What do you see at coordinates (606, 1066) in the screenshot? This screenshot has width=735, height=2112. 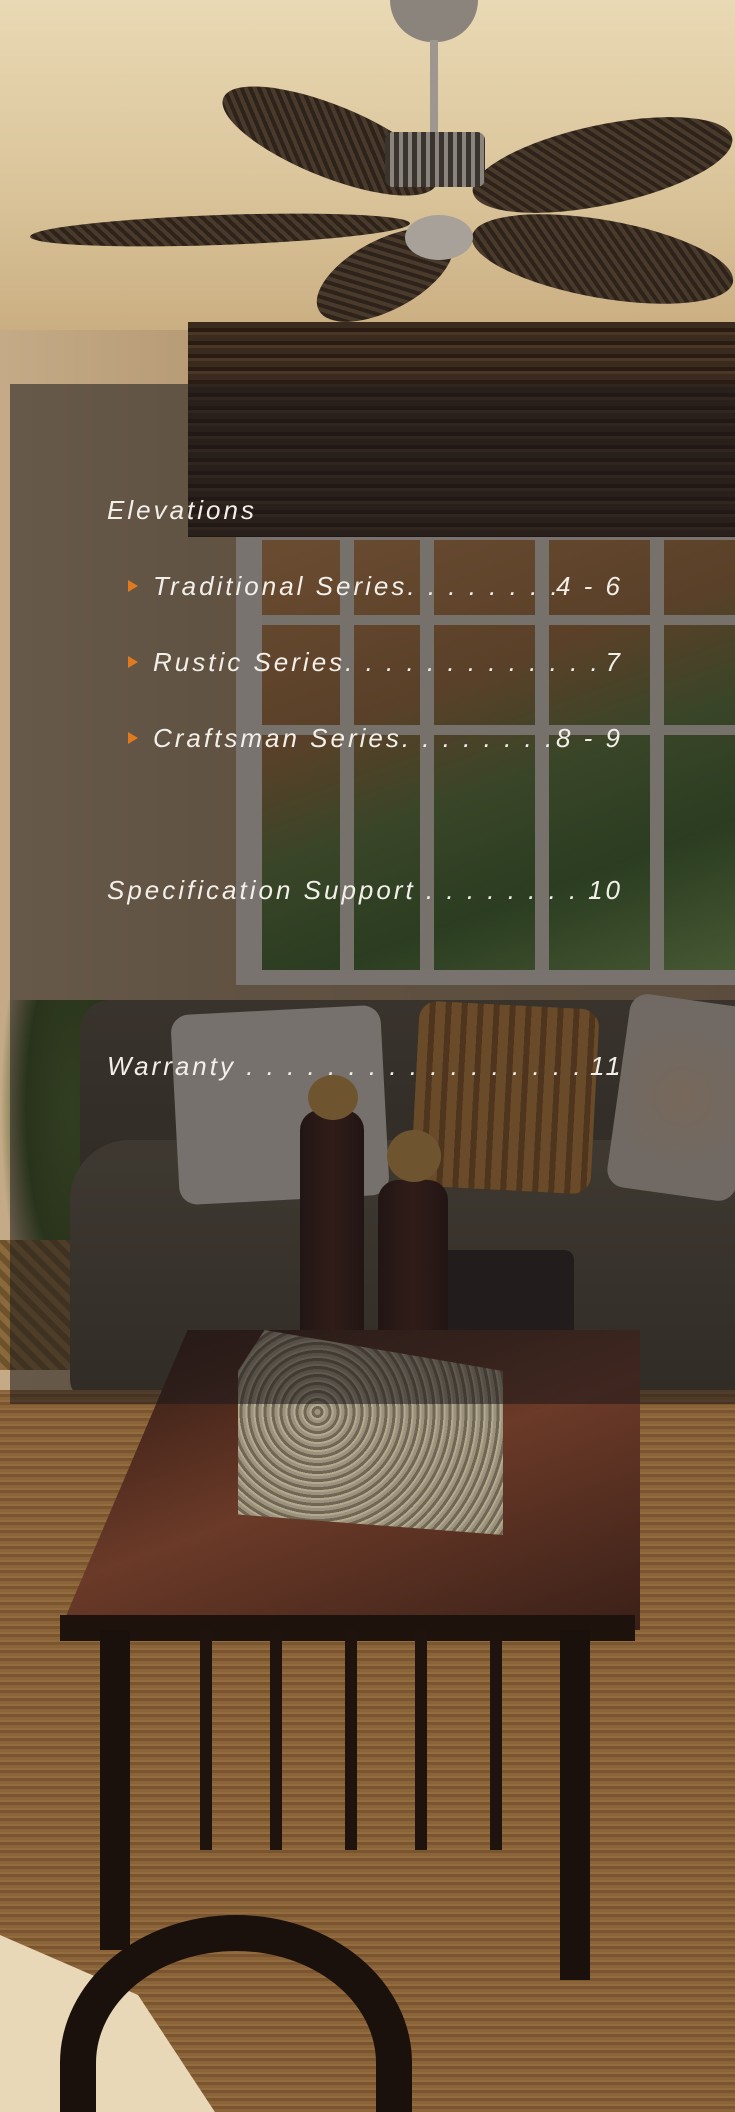 I see `toc-page-number: 11` at bounding box center [606, 1066].